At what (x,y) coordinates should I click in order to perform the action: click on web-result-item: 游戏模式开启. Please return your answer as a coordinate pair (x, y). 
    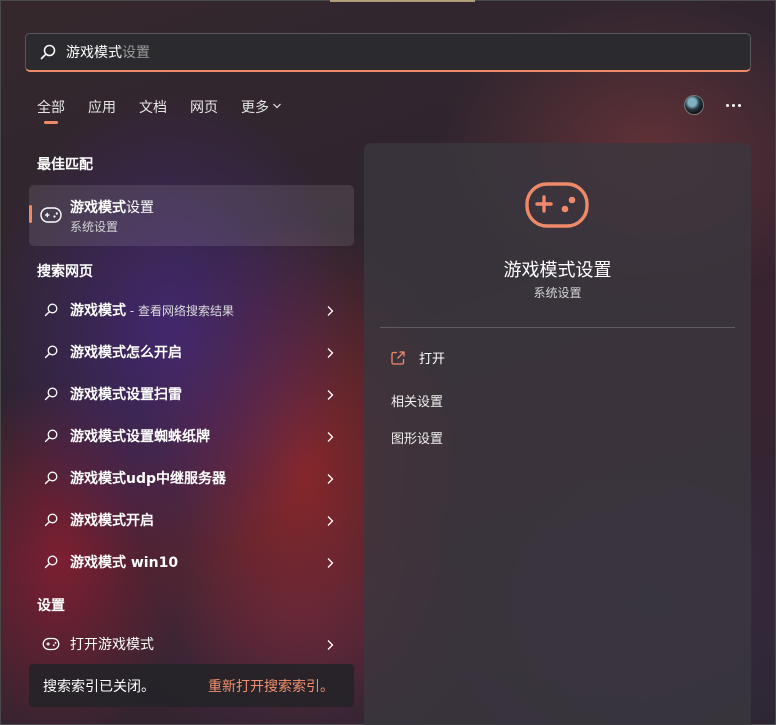
    Looking at the image, I should click on (191, 520).